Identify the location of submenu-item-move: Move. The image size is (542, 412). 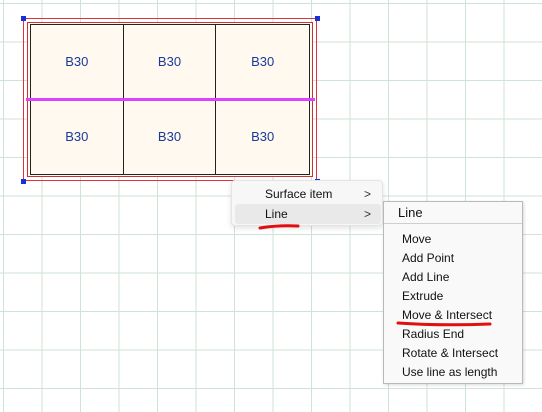
(416, 239).